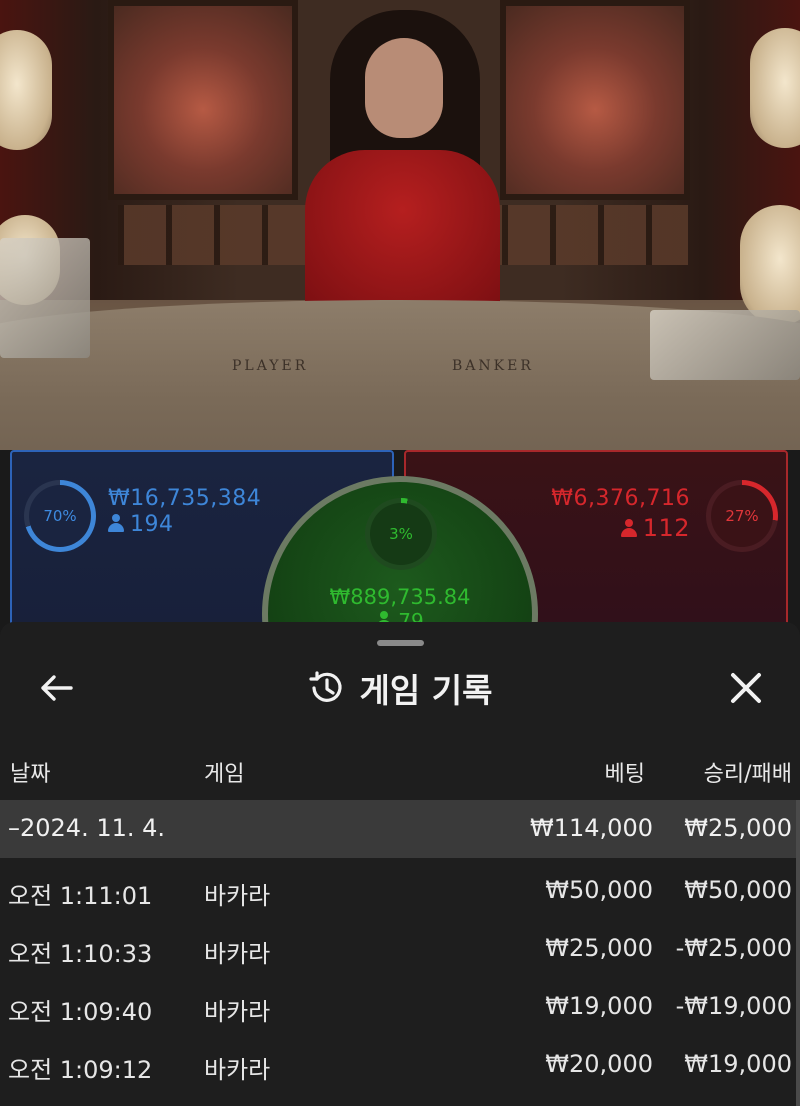 The image size is (800, 1106). I want to click on table-row: 오전 1:11:01 바카라 ₩50,000 ₩50,000, so click(398, 887).